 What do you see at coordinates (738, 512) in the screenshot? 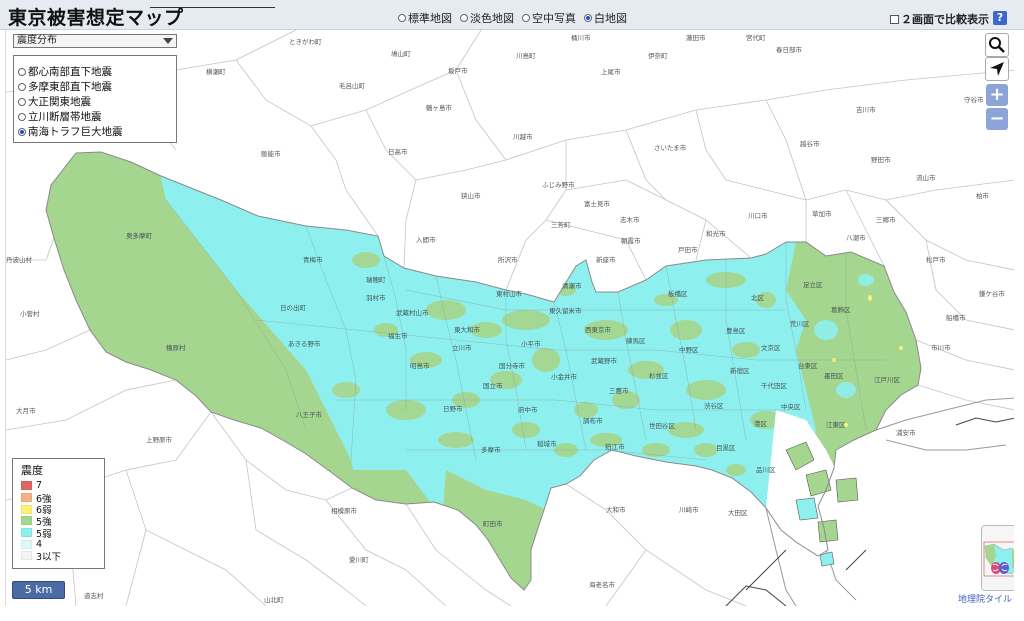
I see `place-label: 大田区` at bounding box center [738, 512].